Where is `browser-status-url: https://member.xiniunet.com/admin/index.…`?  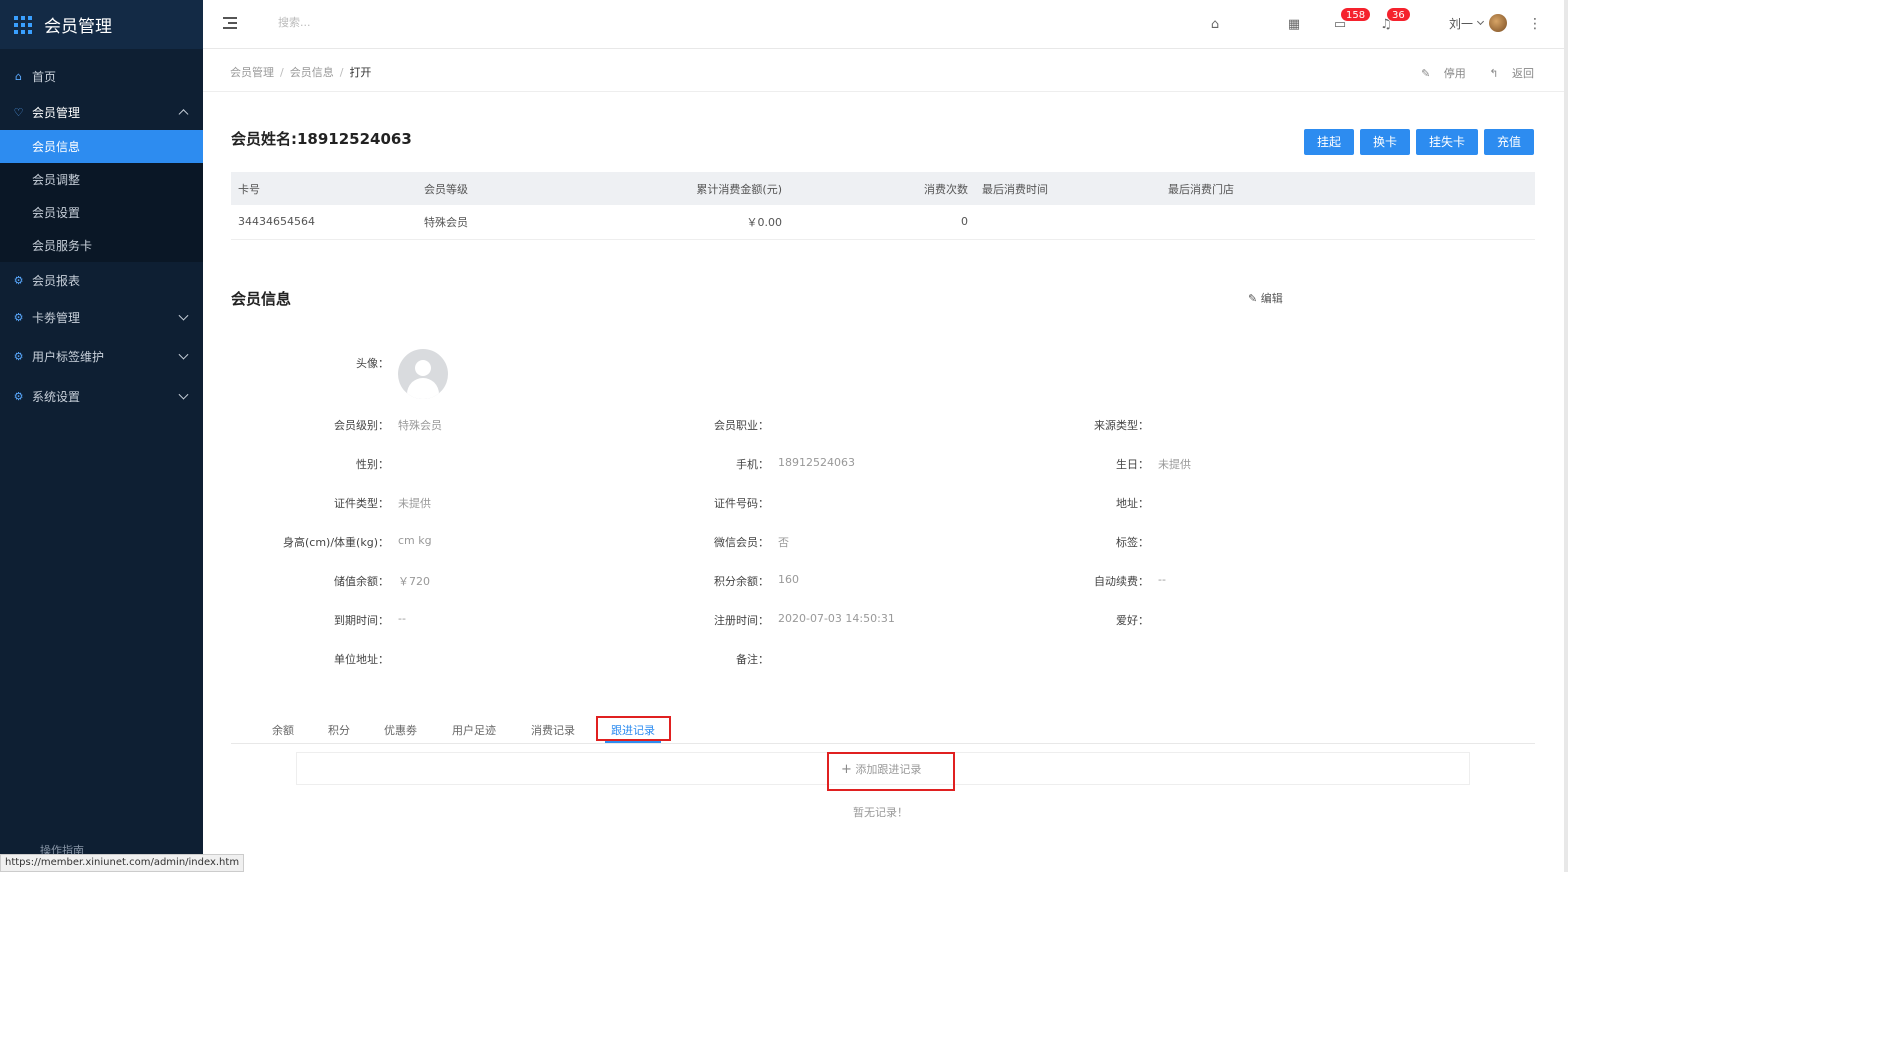
browser-status-url: https://member.xiniunet.com/admin/index.… is located at coordinates (122, 863).